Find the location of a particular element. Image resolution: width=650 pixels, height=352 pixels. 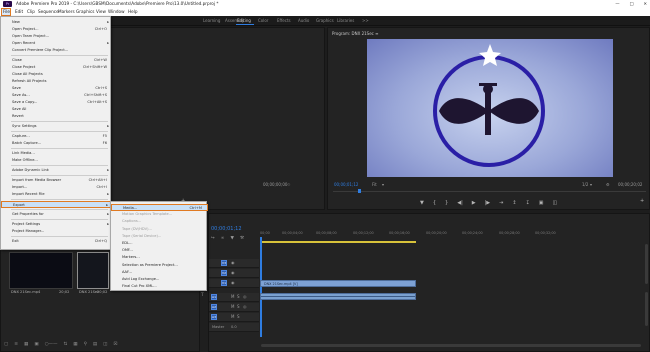

file_menu-item-import-from-media-browser: Import from Media Browser Ctrl+Alt+I is located at coordinates (56, 180).